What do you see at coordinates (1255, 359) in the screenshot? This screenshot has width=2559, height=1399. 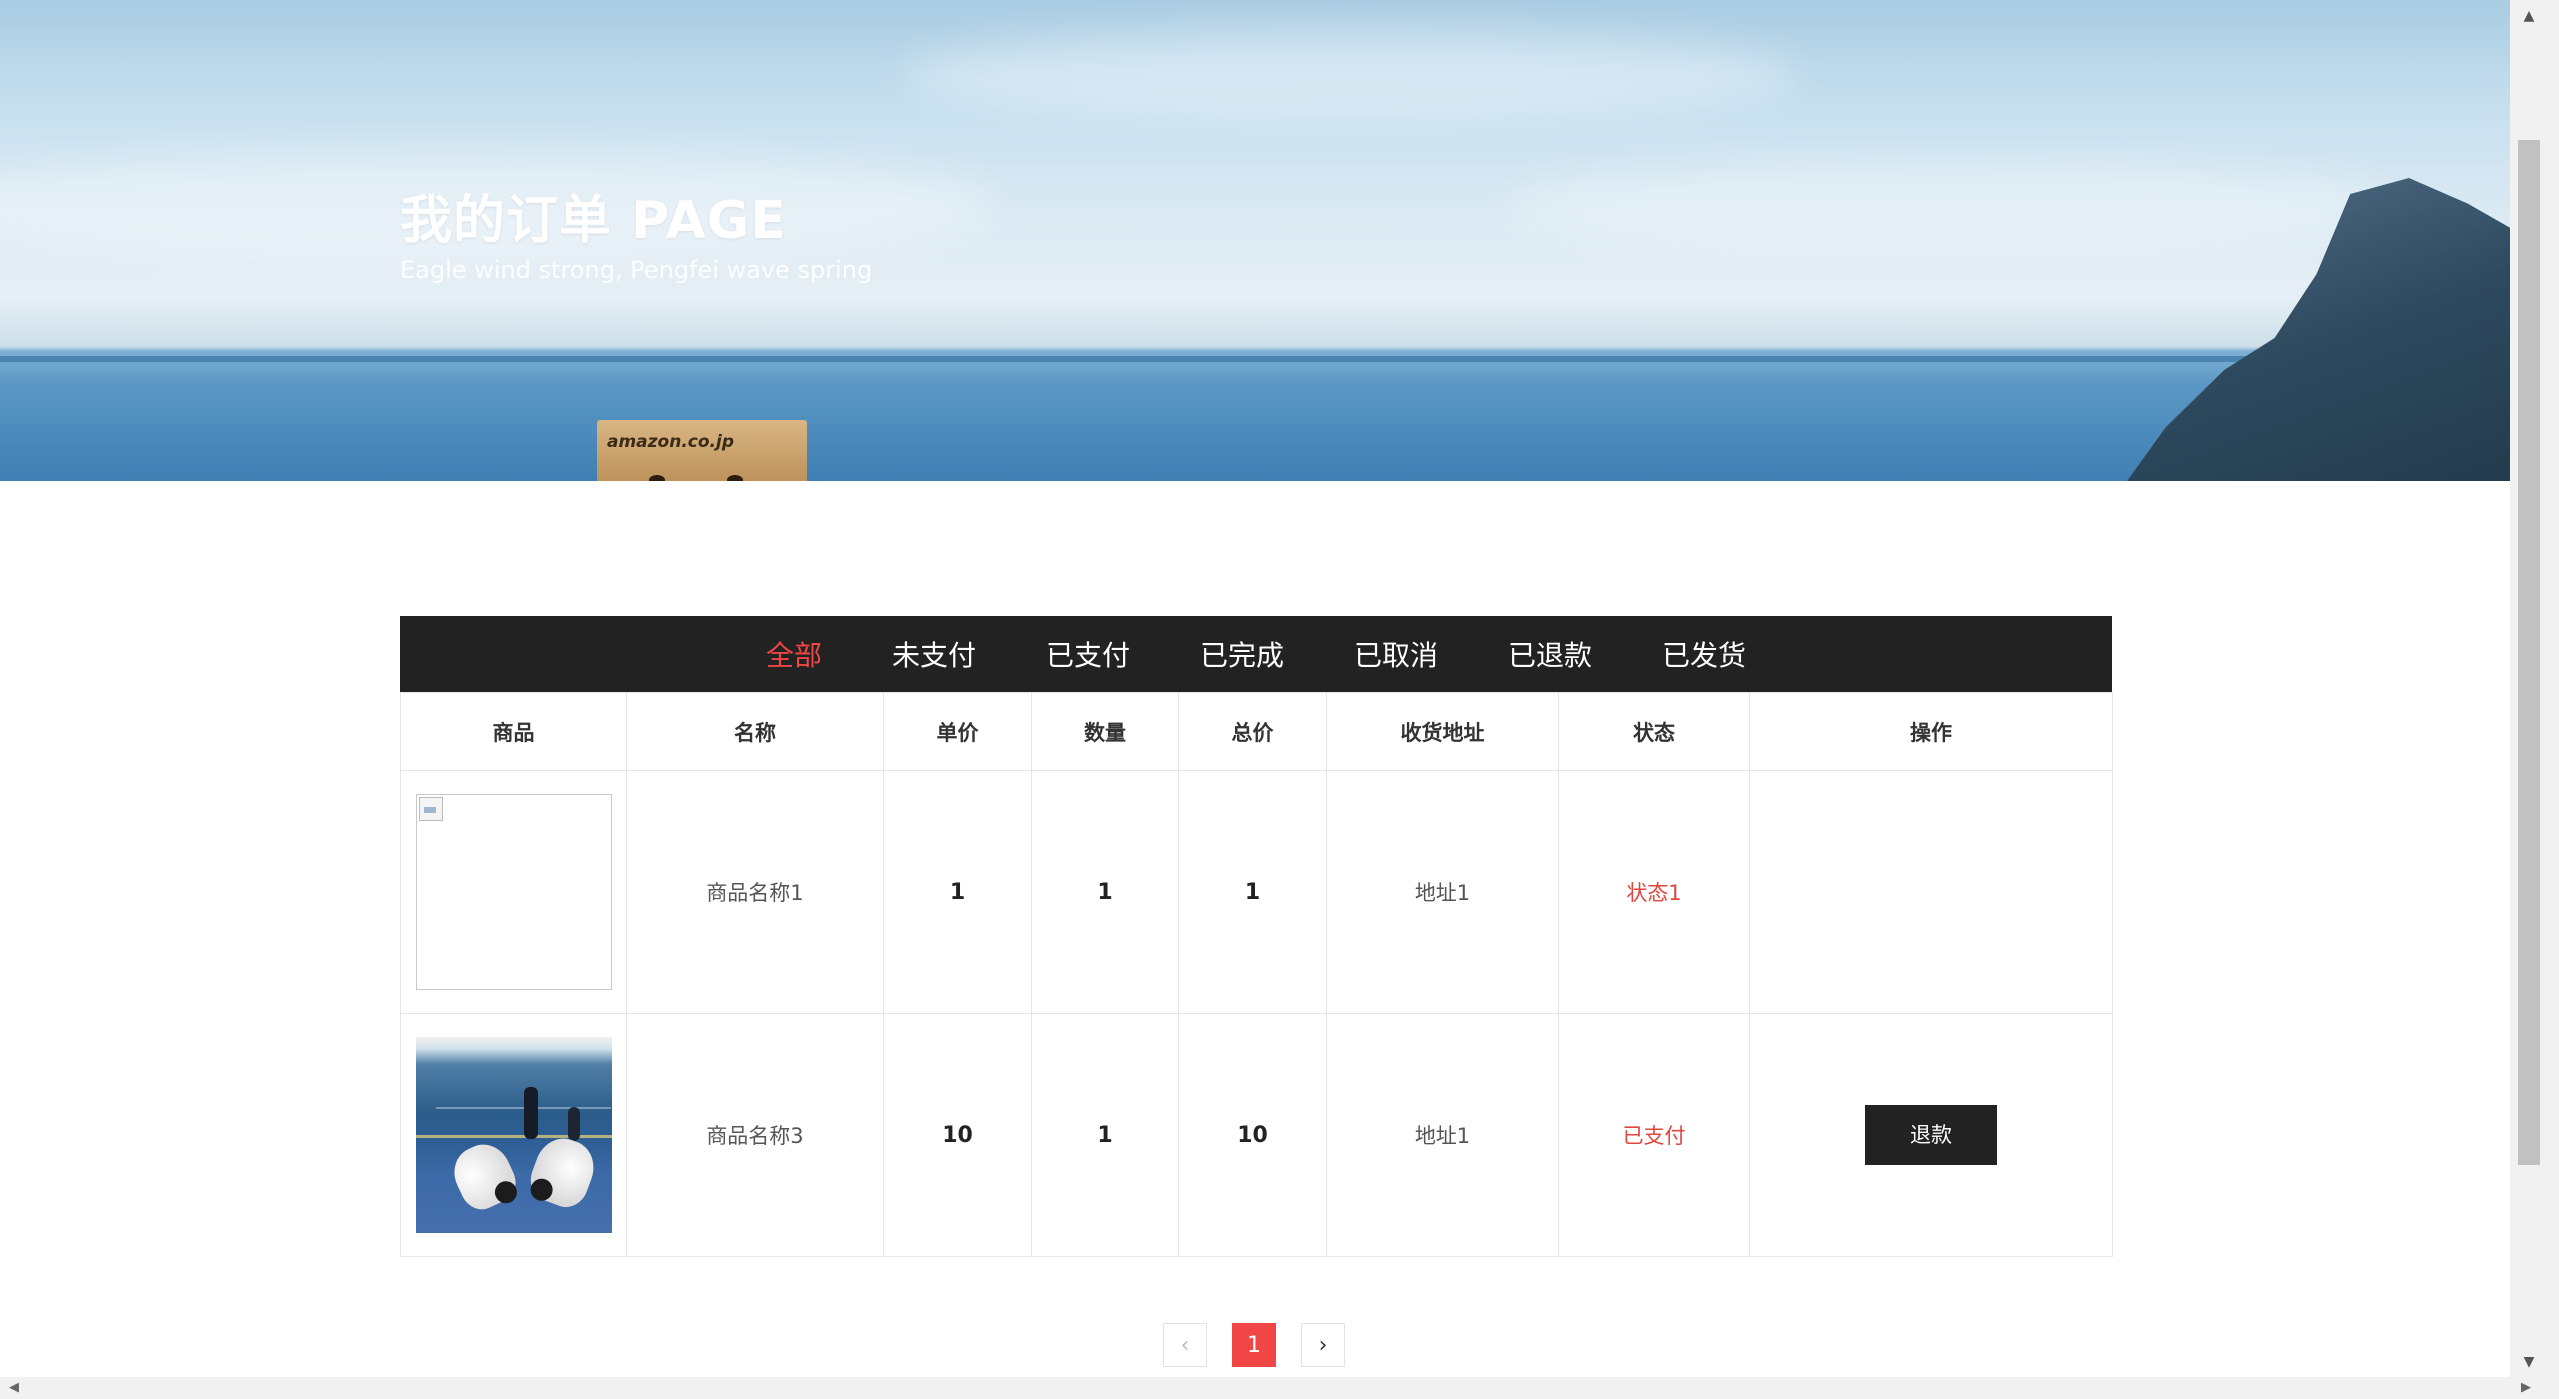 I see `horizon` at bounding box center [1255, 359].